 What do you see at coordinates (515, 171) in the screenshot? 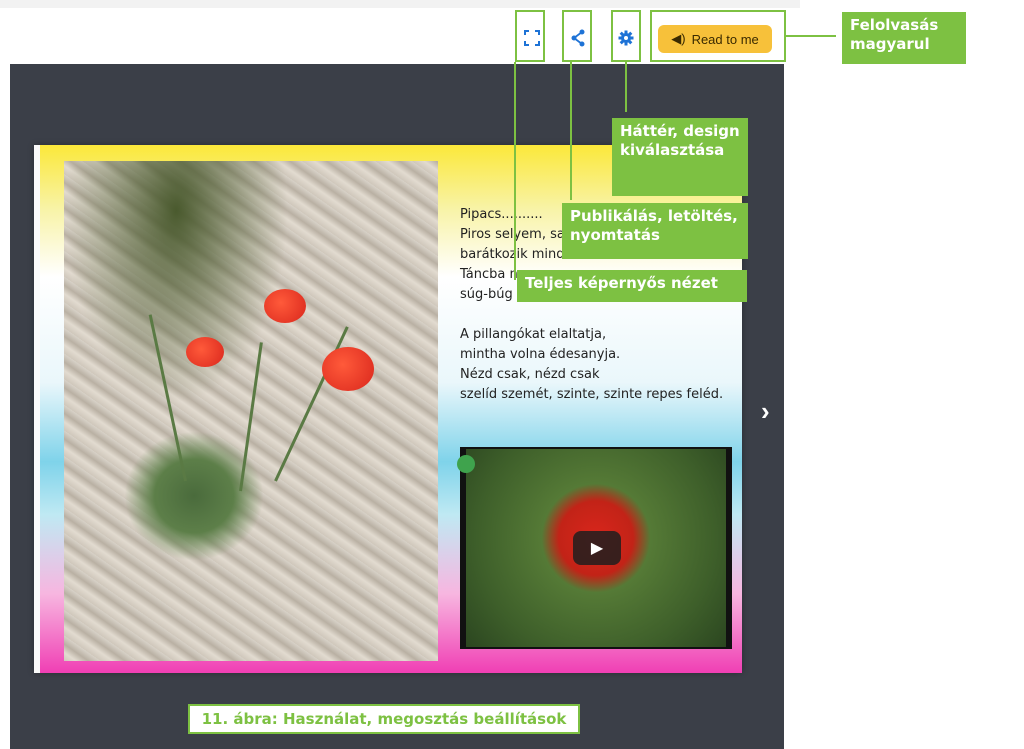
I see `connector-fullscreen` at bounding box center [515, 171].